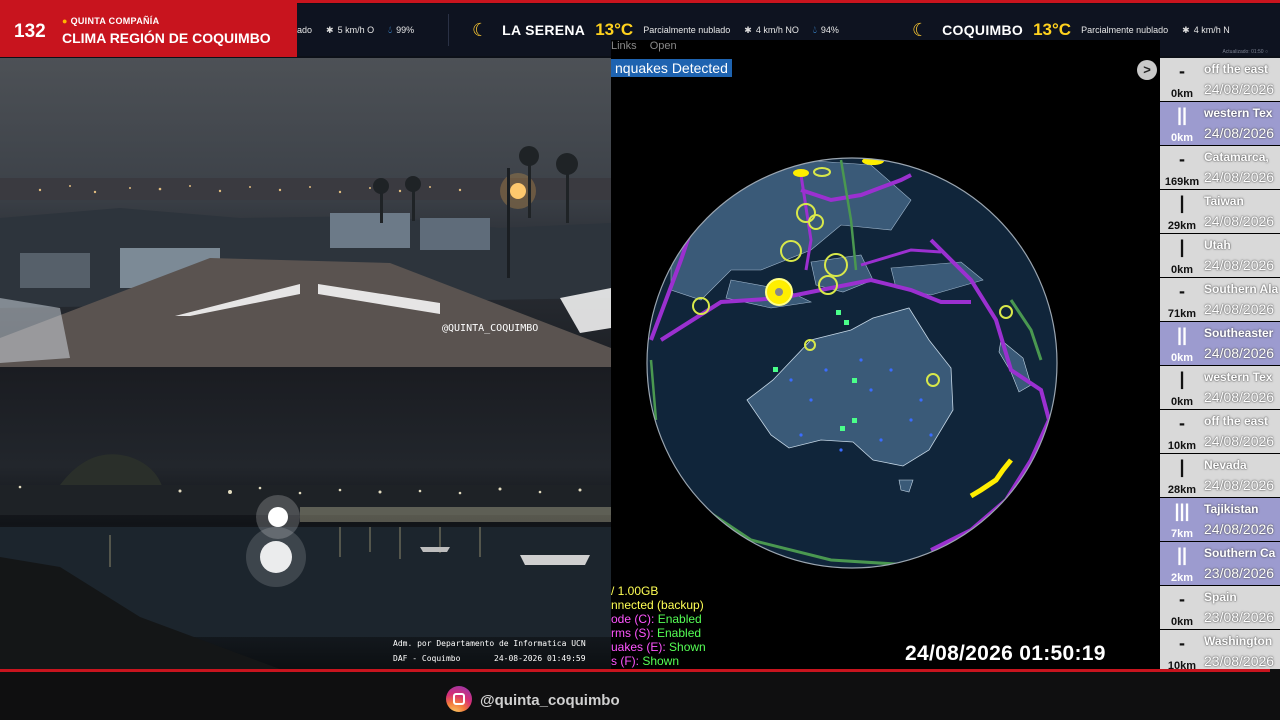 This screenshot has height=720, width=1280. I want to click on menu-open: Open, so click(663, 46).